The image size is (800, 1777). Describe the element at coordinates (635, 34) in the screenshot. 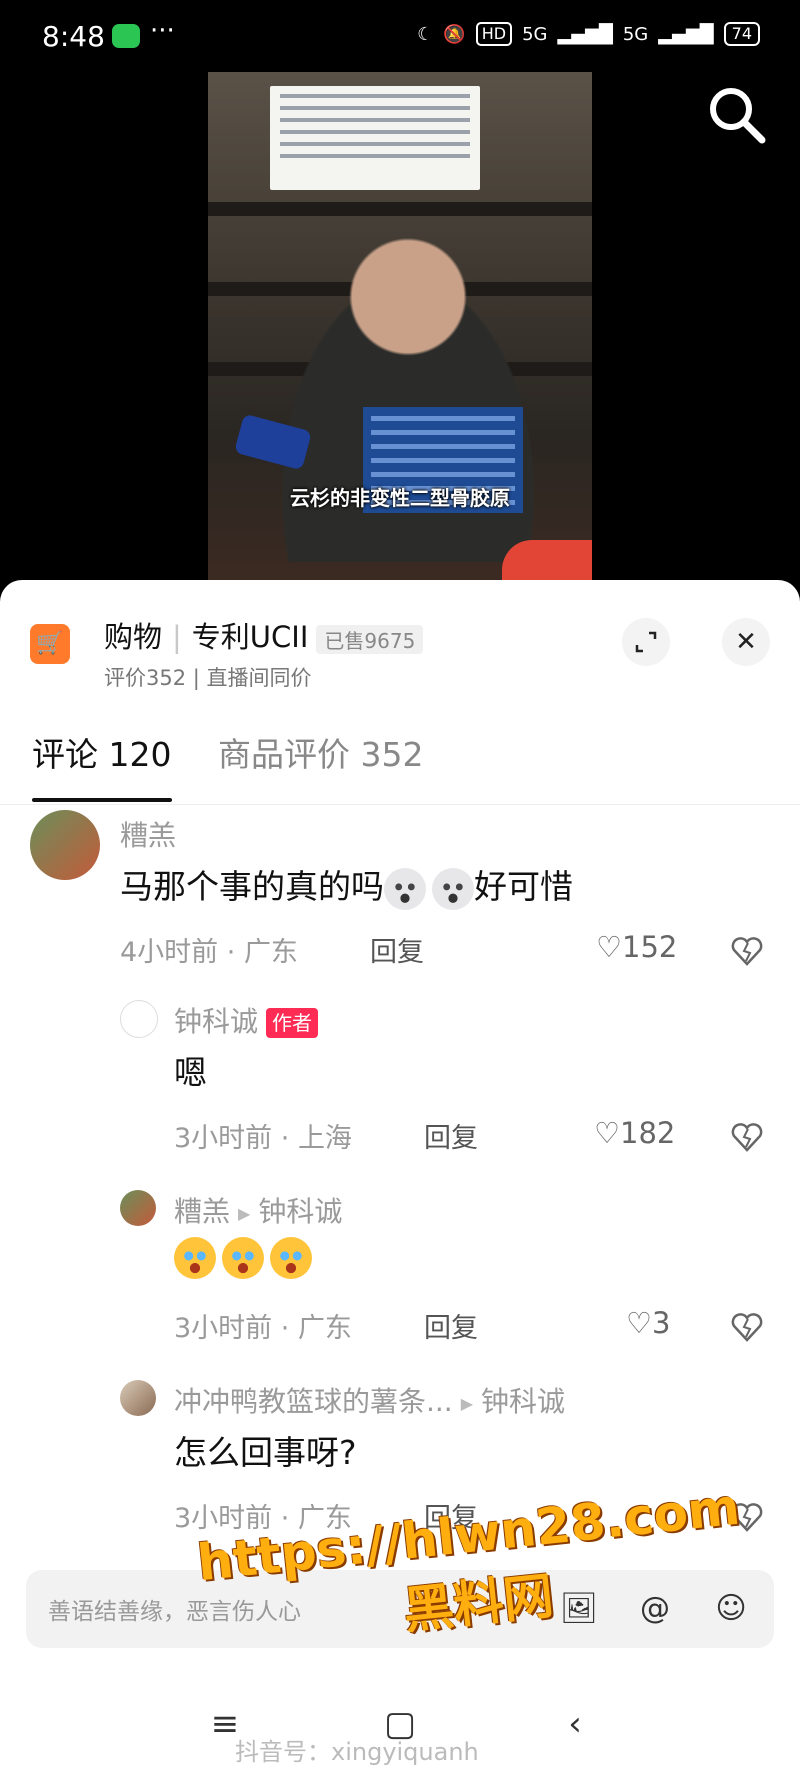

I see `signal-icon-2: 5G` at that location.